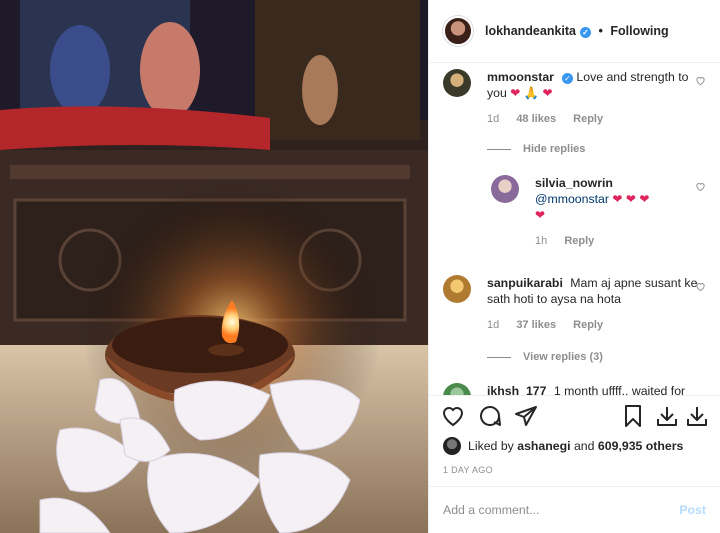 The width and height of the screenshot is (720, 533). I want to click on liked-by-prefix: Liked by, so click(491, 446).